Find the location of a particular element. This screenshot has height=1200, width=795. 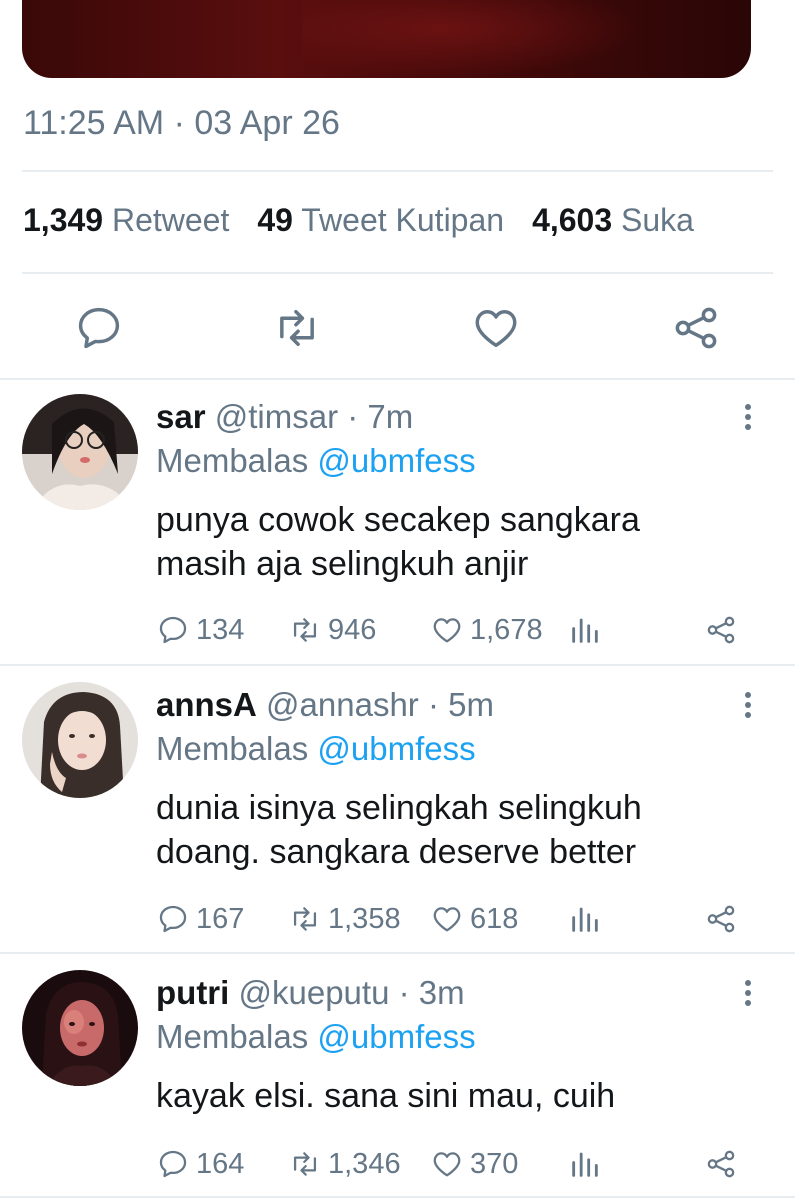

reply-text: kayak elsi. sana sini mau, cuih is located at coordinates (456, 1096).